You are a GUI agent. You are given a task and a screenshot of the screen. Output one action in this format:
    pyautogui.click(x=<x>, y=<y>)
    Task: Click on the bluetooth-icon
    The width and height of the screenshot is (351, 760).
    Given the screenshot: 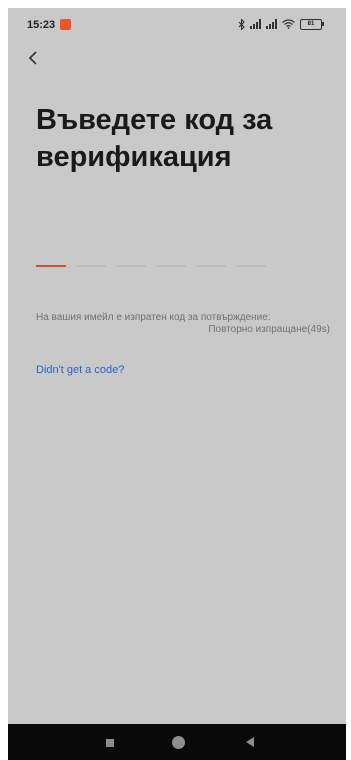 What is the action you would take?
    pyautogui.click(x=241, y=24)
    